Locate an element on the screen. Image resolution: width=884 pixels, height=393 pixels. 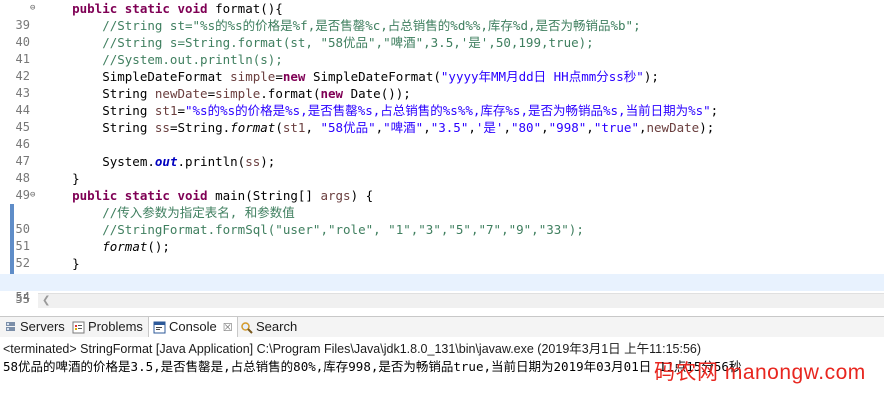
tab-search: Search is located at coordinates (268, 327).